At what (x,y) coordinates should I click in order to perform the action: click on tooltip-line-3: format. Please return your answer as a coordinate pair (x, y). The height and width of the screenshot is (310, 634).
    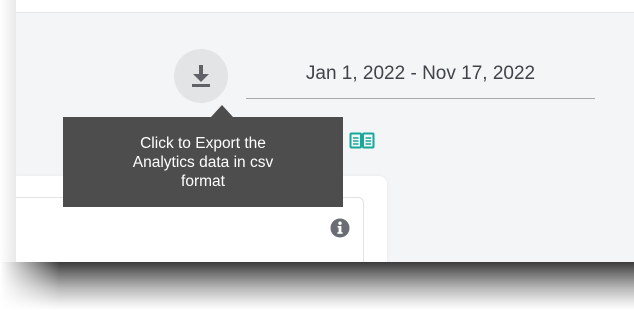
    Looking at the image, I should click on (203, 181).